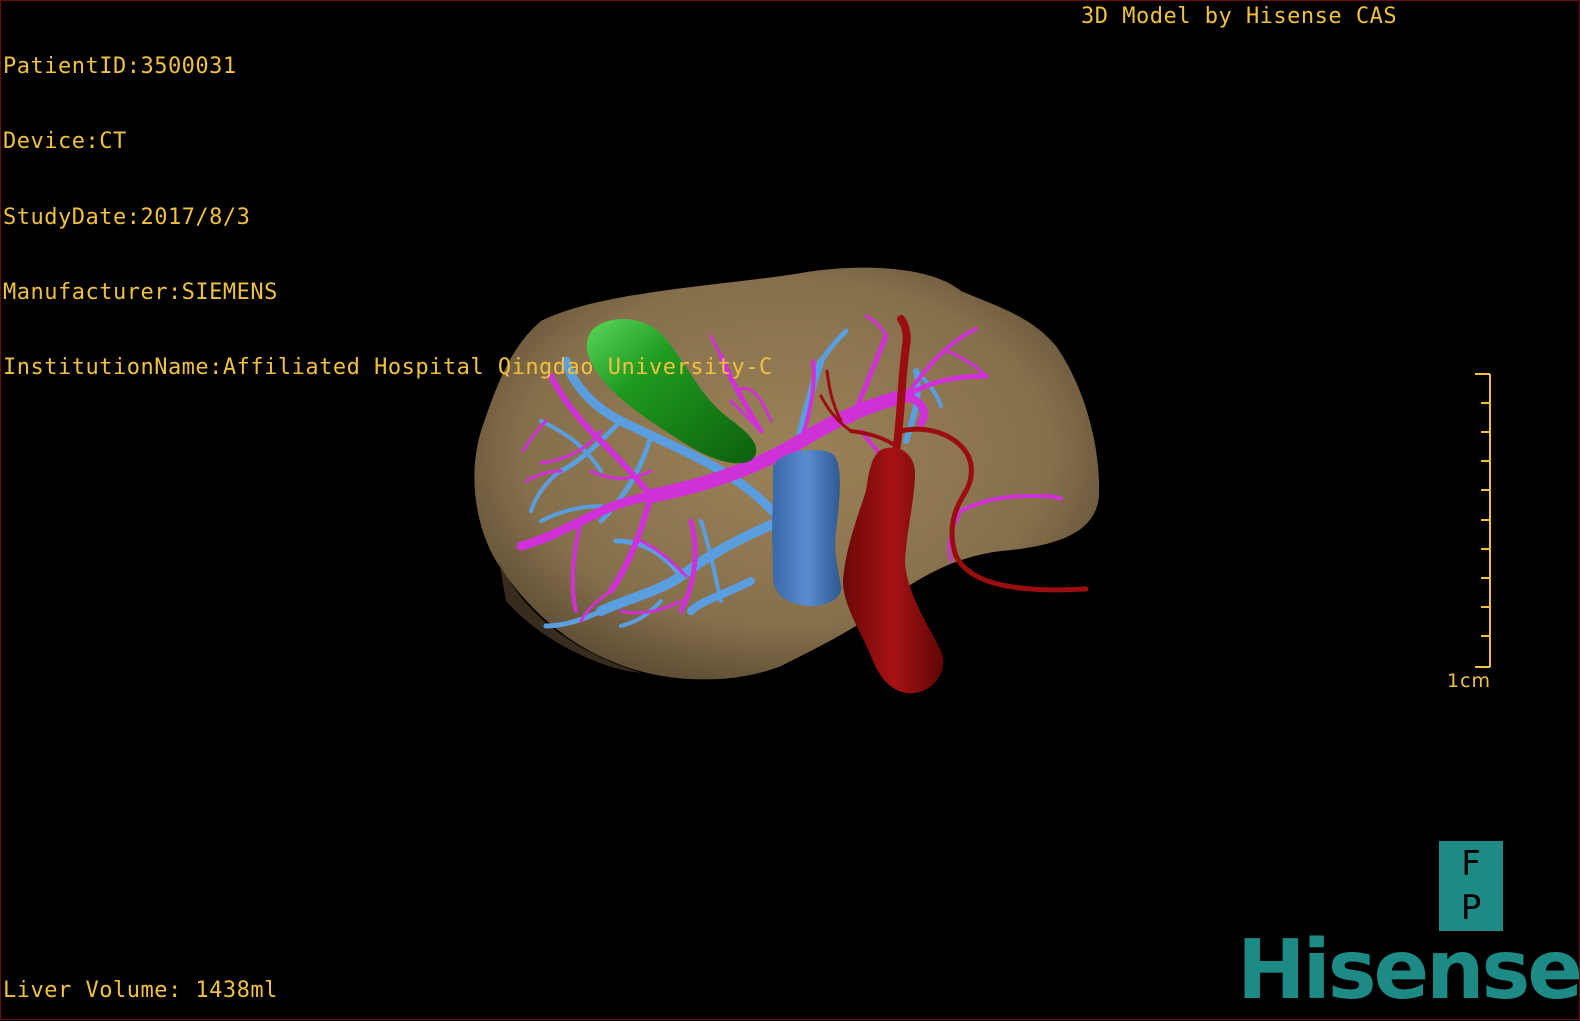 The height and width of the screenshot is (1021, 1580). Describe the element at coordinates (65, 142) in the screenshot. I see `device: Device:CT` at that location.